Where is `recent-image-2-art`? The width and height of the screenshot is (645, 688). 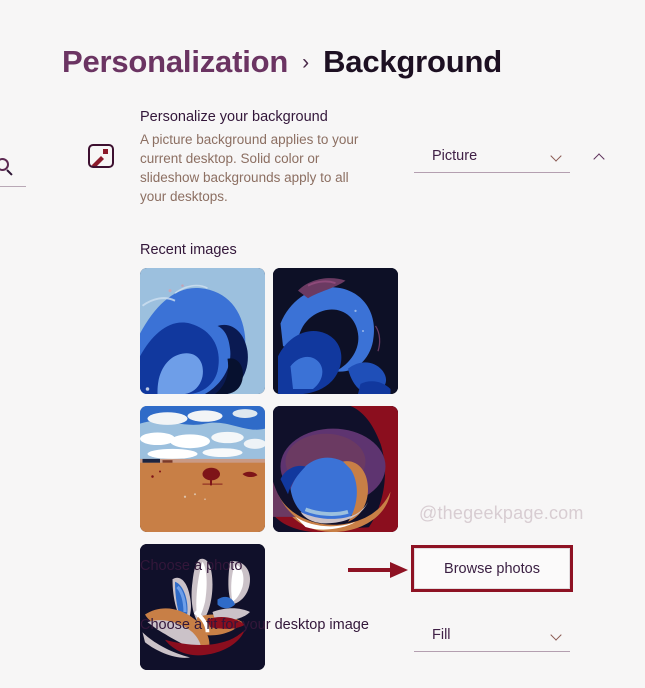 recent-image-2-art is located at coordinates (335, 331).